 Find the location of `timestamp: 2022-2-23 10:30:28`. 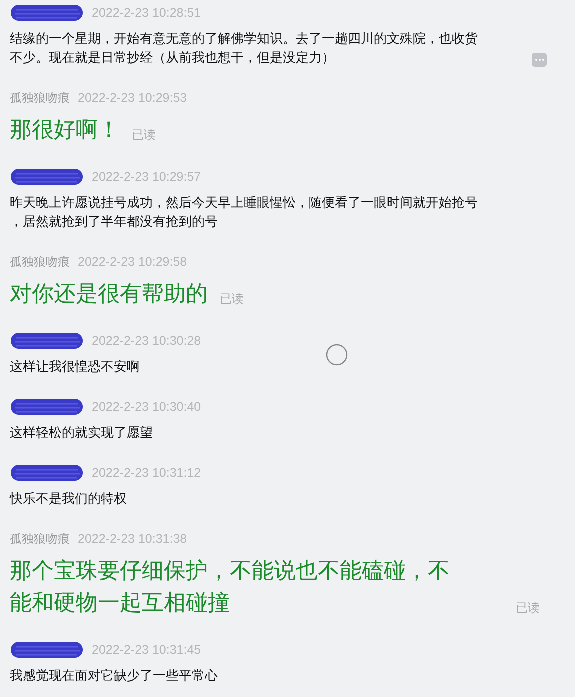

timestamp: 2022-2-23 10:30:28 is located at coordinates (147, 341).